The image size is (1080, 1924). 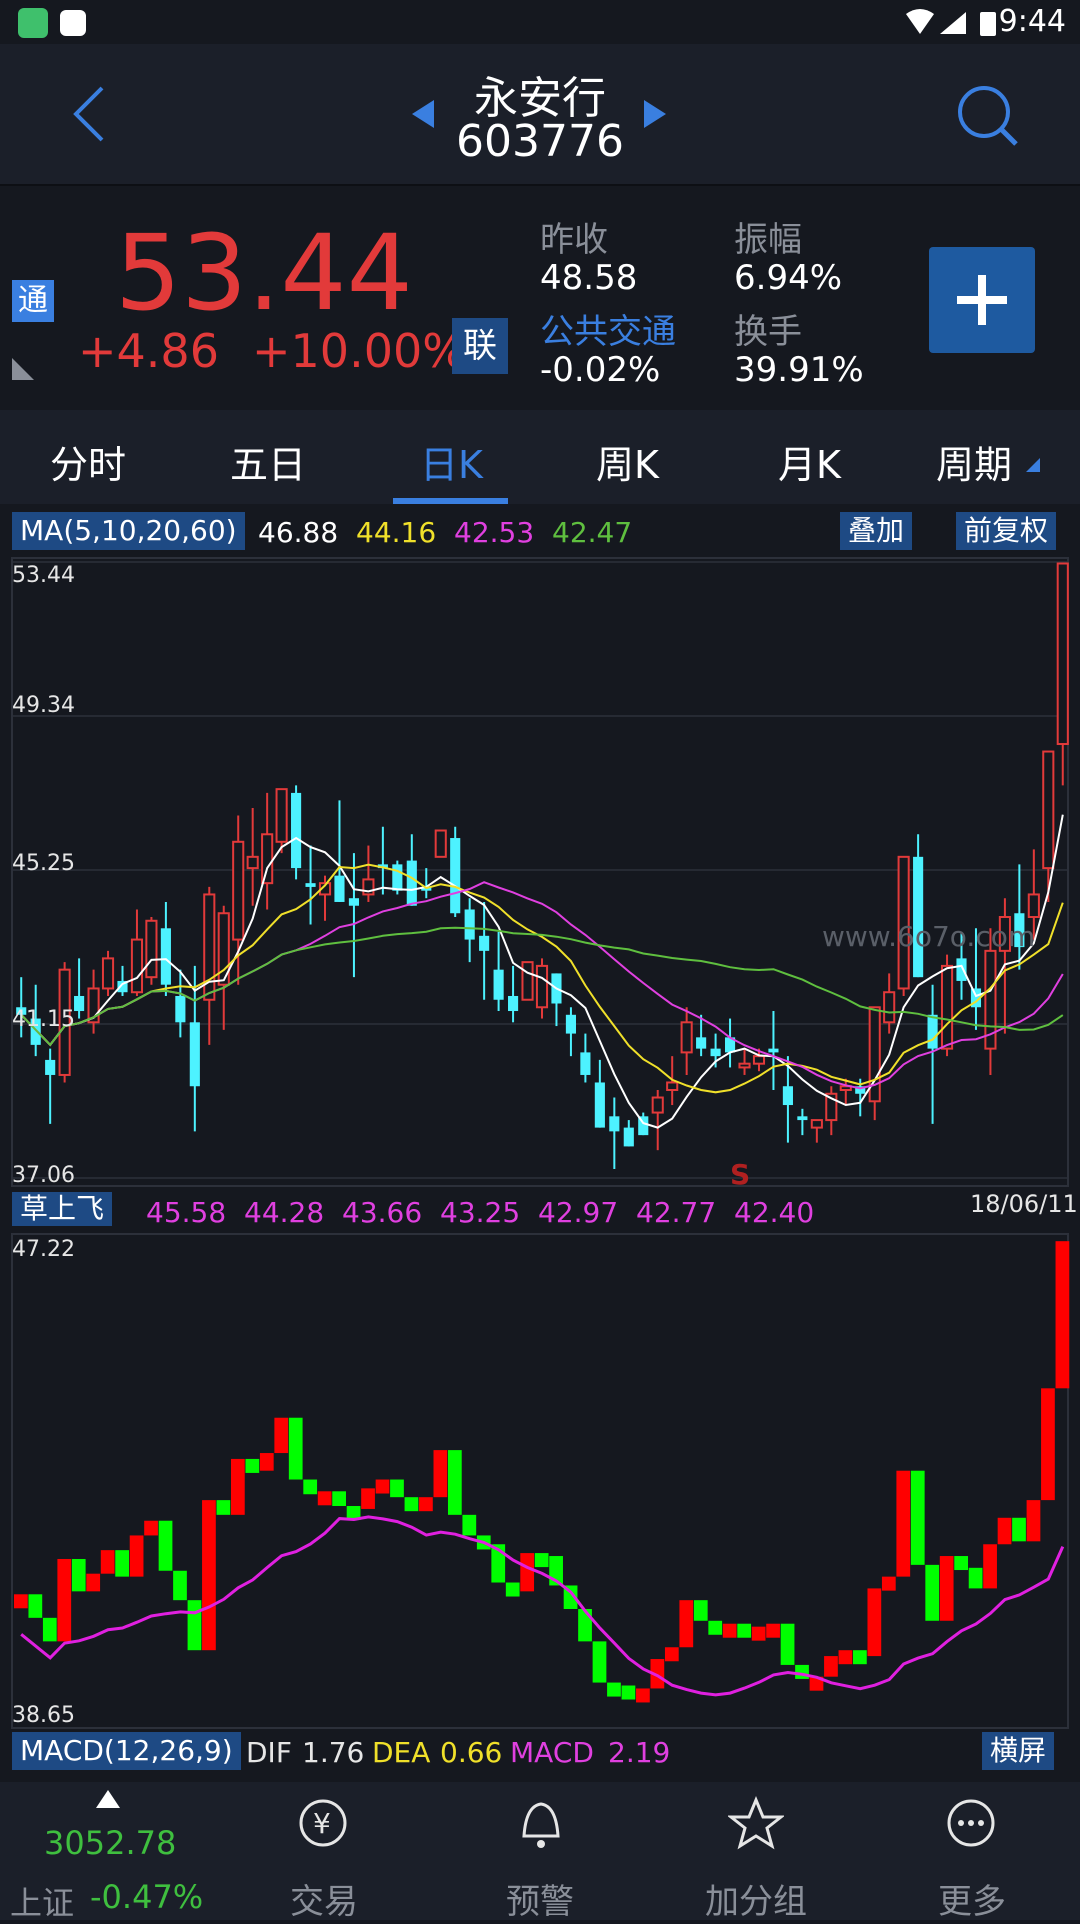 What do you see at coordinates (146, 1897) in the screenshot?
I see `index-change: -0.47%` at bounding box center [146, 1897].